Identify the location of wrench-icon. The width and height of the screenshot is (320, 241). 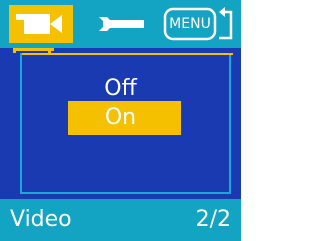
(121, 24).